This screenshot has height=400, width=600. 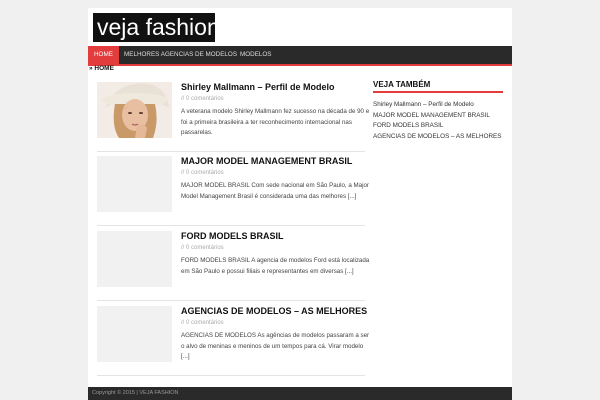 What do you see at coordinates (276, 161) in the screenshot?
I see `post-title: MAJOR MODEL MANAGEMENT BRASIL` at bounding box center [276, 161].